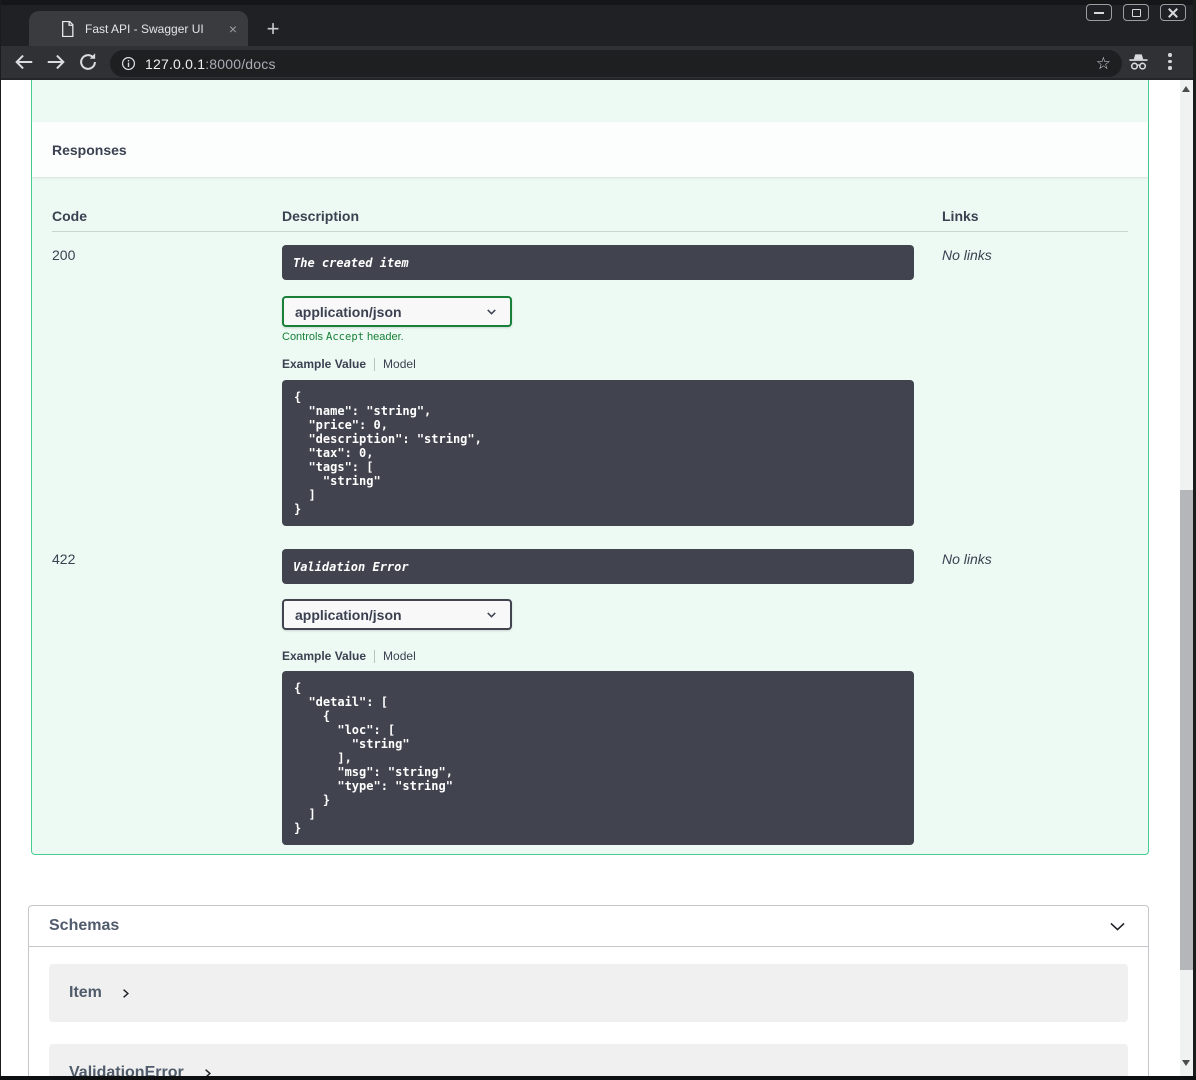 The image size is (1196, 1080). What do you see at coordinates (1138, 64) in the screenshot?
I see `incognito-icon` at bounding box center [1138, 64].